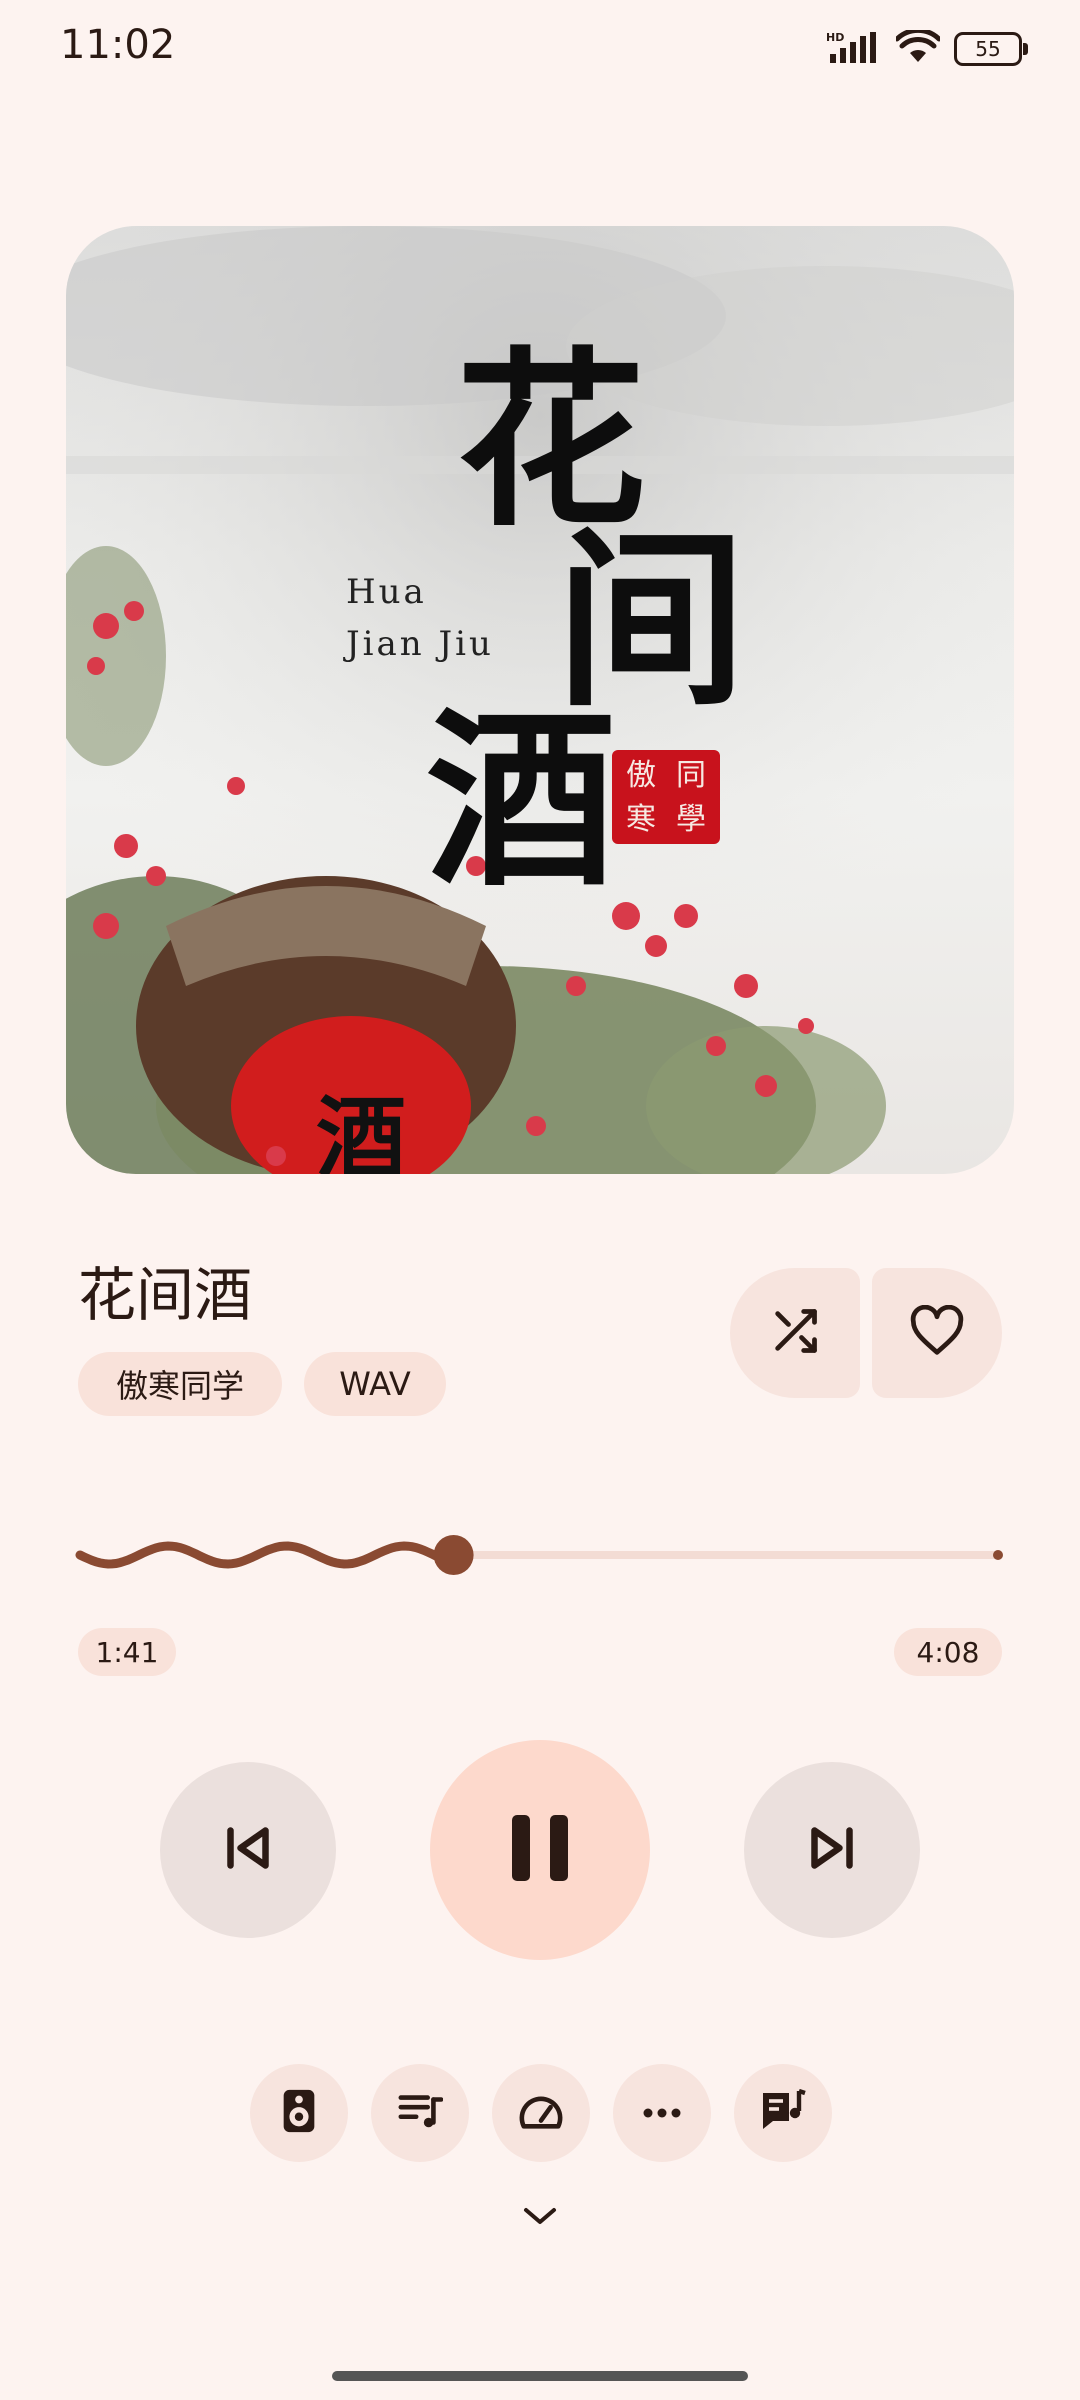  I want to click on pause-icon, so click(540, 1850).